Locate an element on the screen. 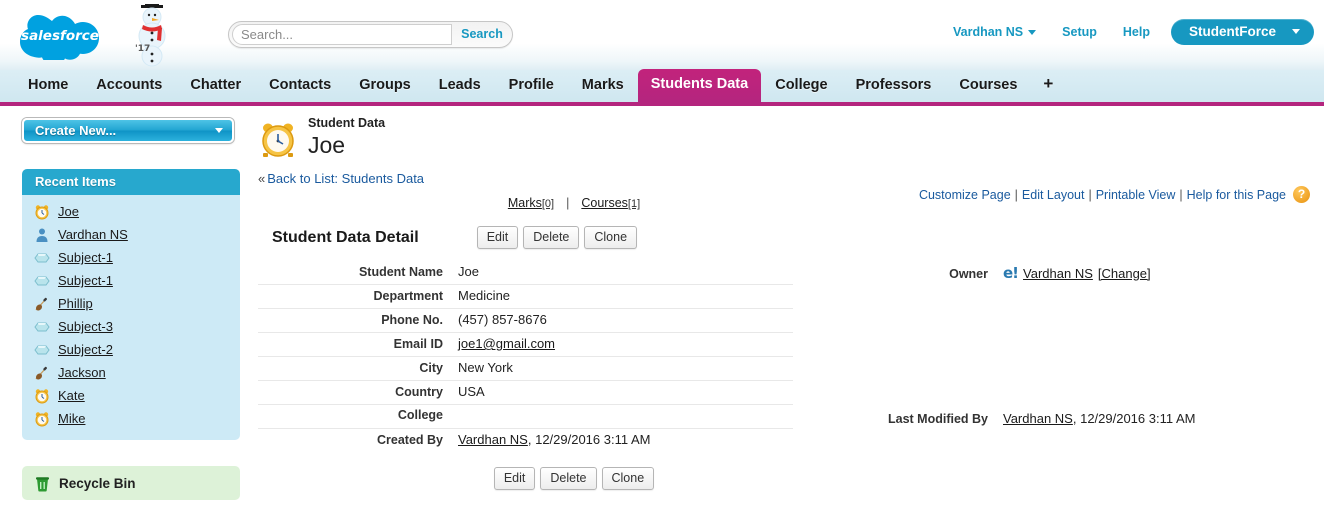  snowman-mascot-icon: '17 is located at coordinates (152, 34).